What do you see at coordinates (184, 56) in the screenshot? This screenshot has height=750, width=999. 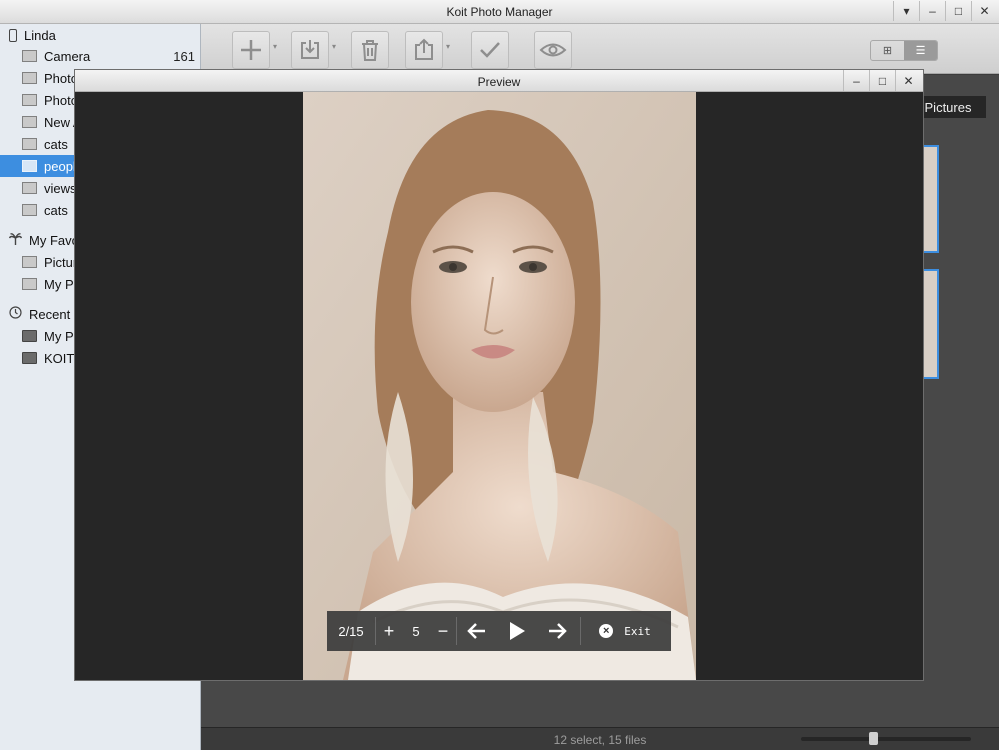 I see `item-count: 161` at bounding box center [184, 56].